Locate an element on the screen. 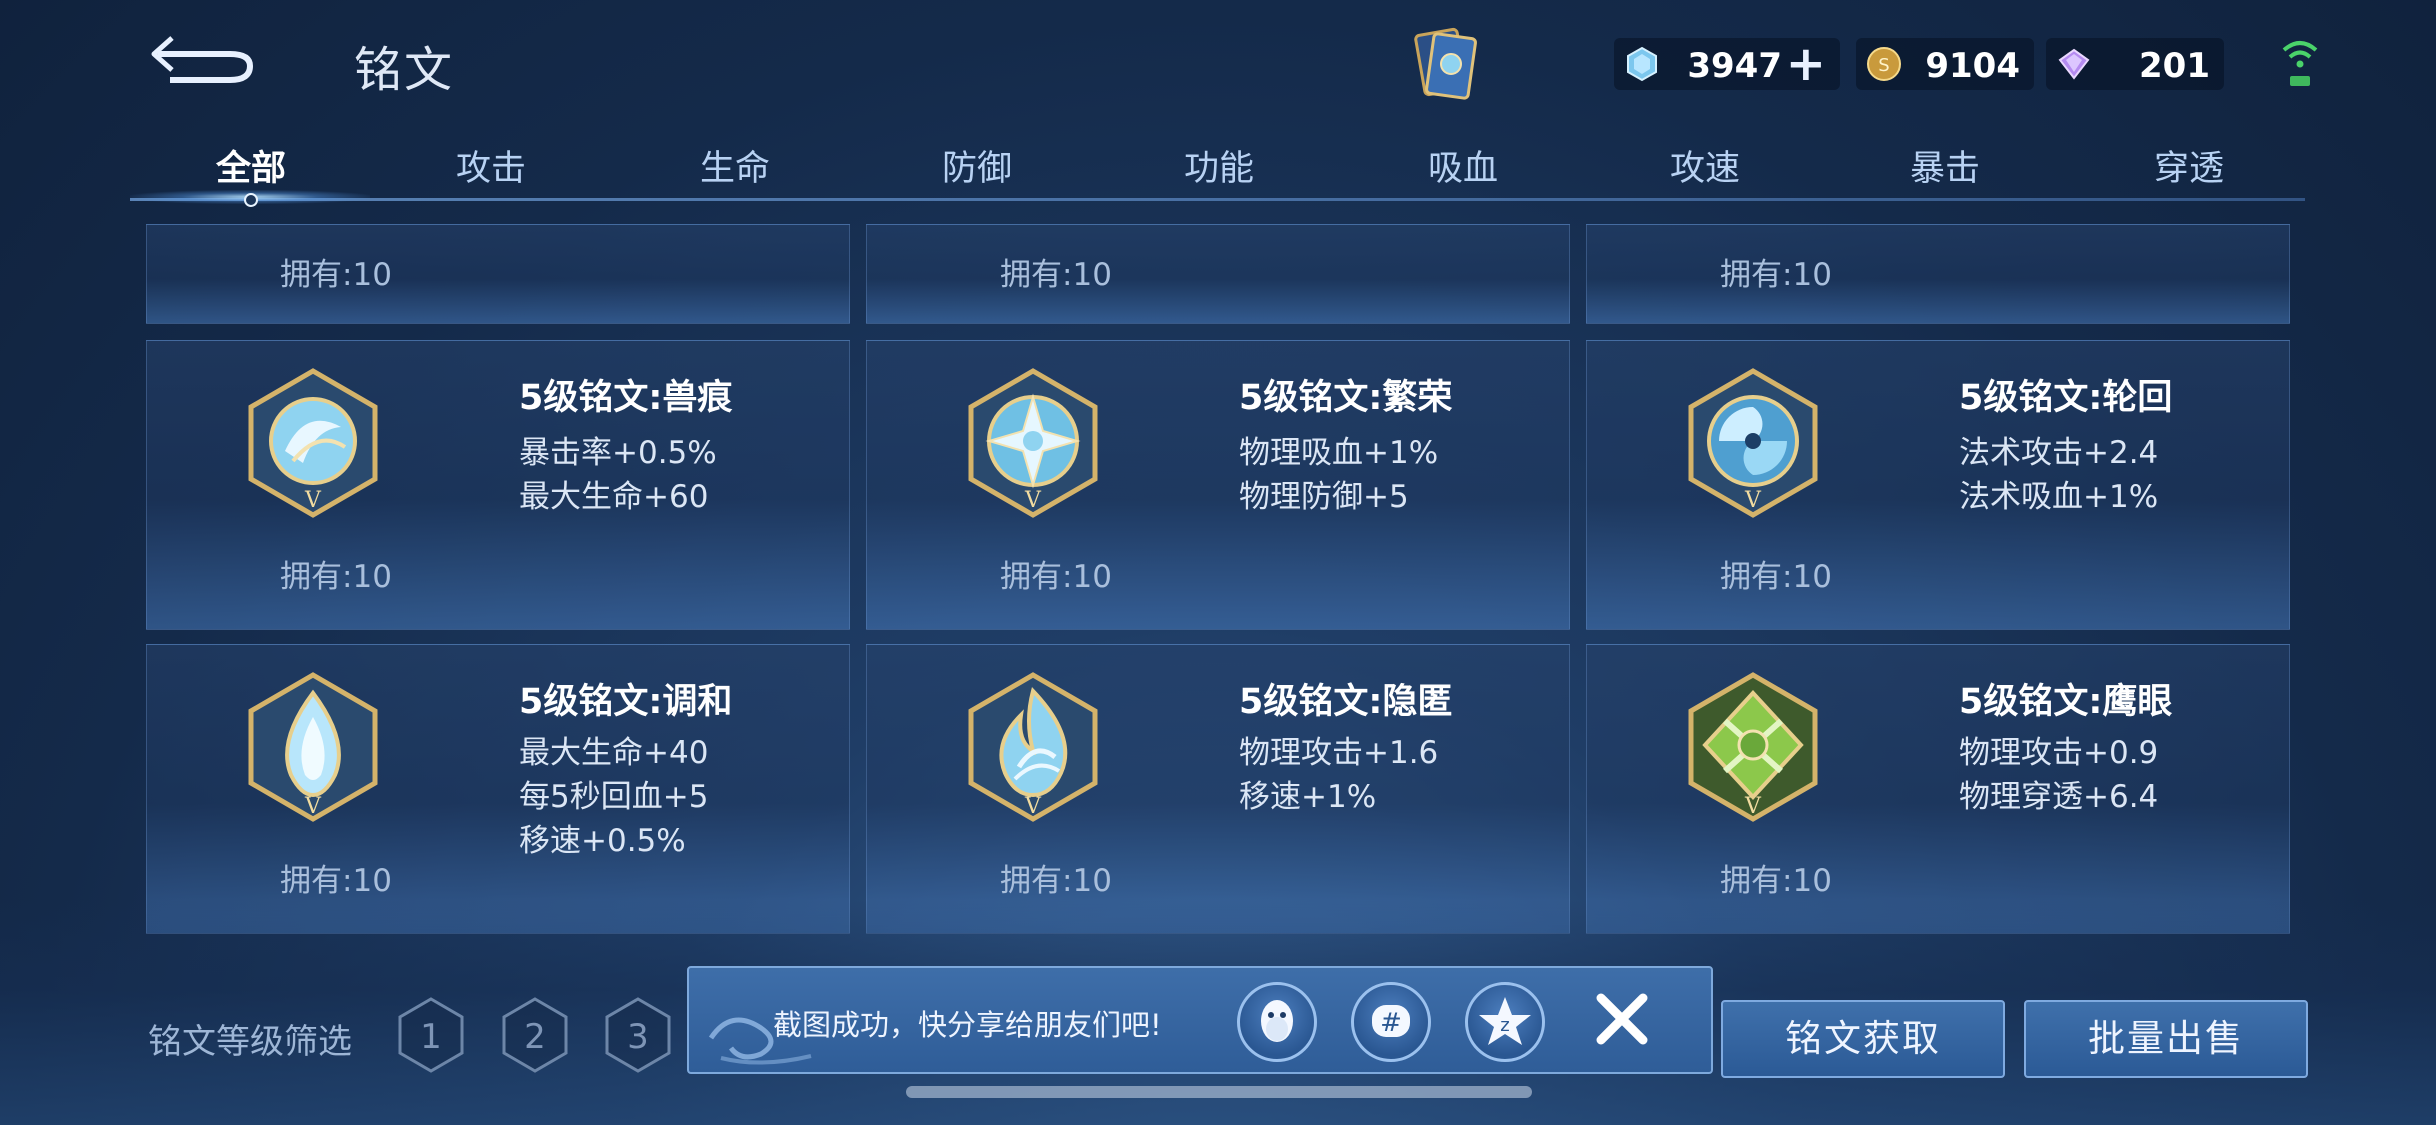  rune-stat: 移速+0.5% is located at coordinates (602, 841).